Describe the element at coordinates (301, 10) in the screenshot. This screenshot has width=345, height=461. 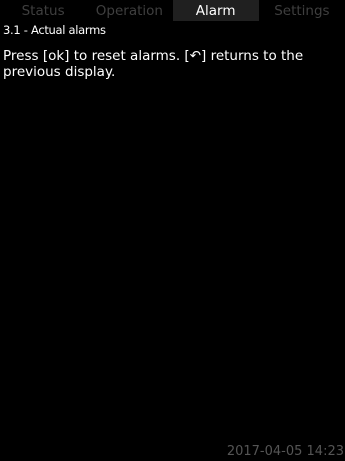
I see `tab-settings: Settings` at that location.